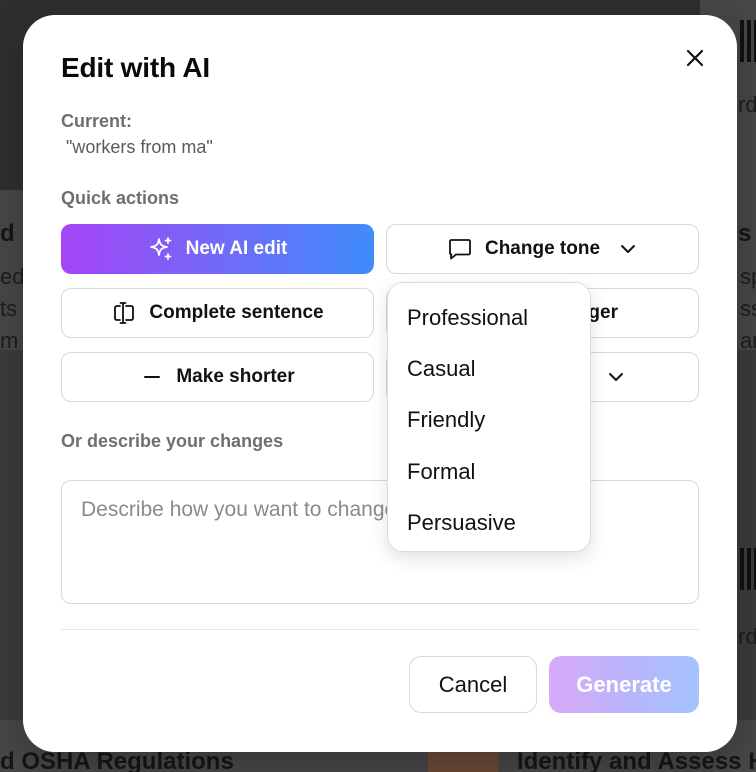 Image resolution: width=756 pixels, height=772 pixels. Describe the element at coordinates (624, 684) in the screenshot. I see `generate-button: Generate` at that location.